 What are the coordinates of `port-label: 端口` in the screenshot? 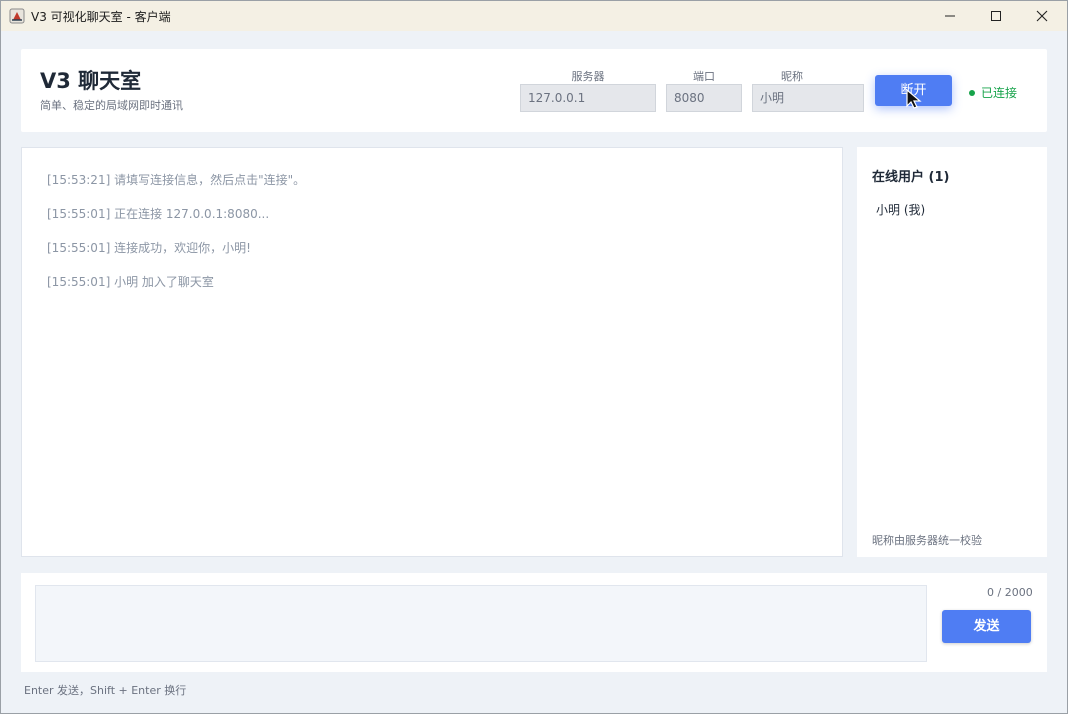 It's located at (704, 76).